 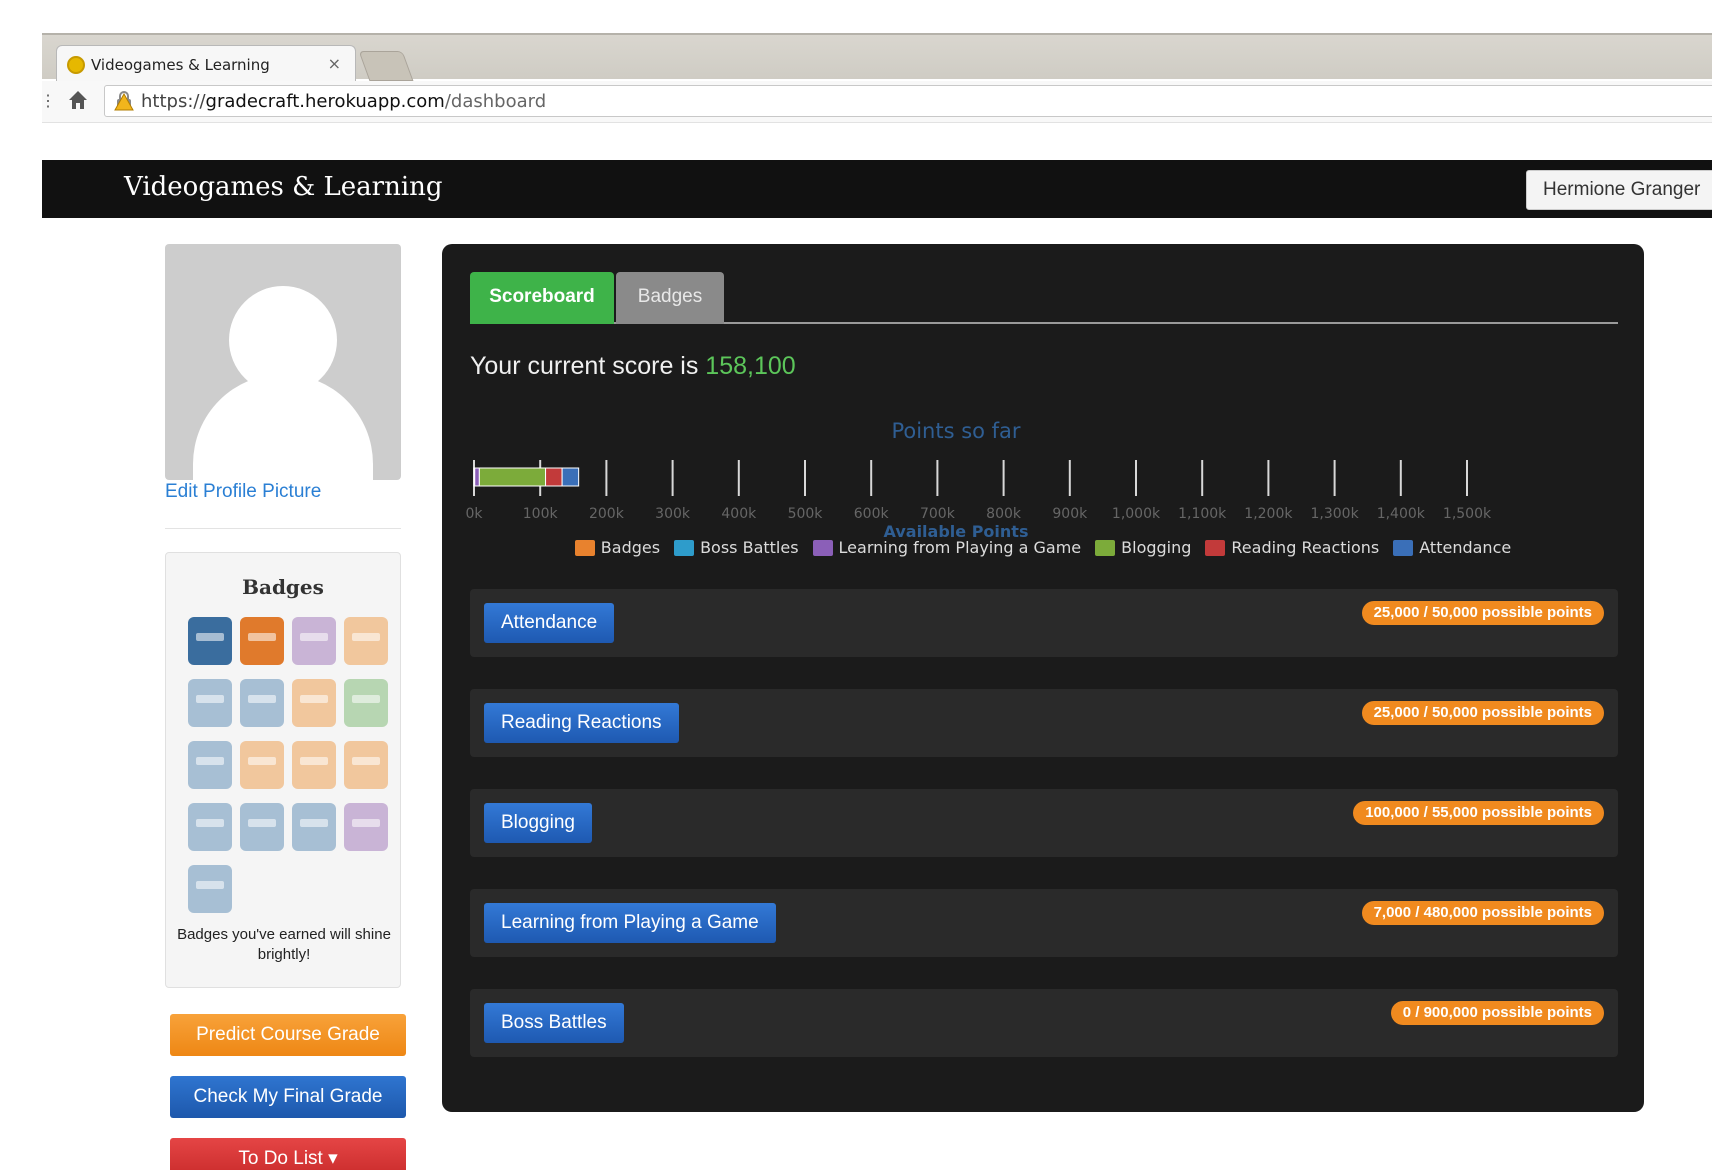 What do you see at coordinates (386, 66) in the screenshot?
I see `new-tab-button` at bounding box center [386, 66].